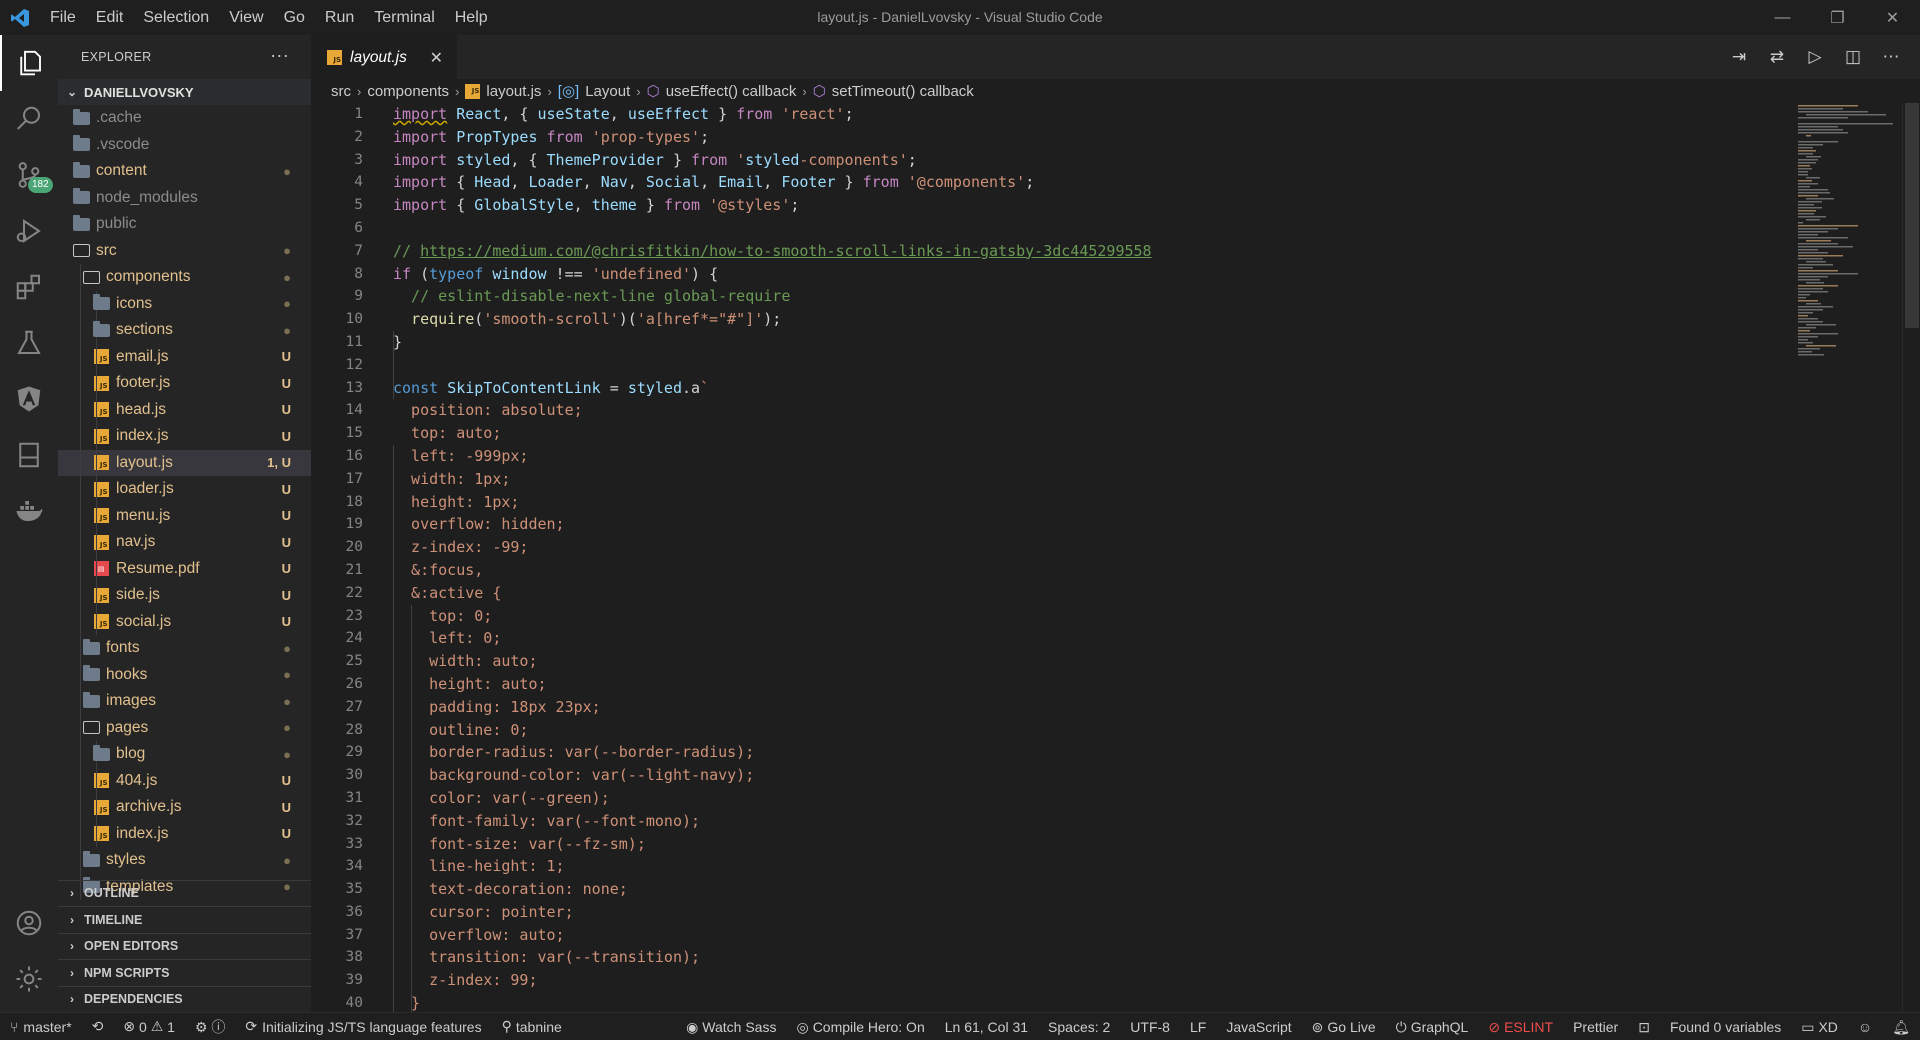  What do you see at coordinates (184, 171) in the screenshot?
I see `tree-item: content ●` at bounding box center [184, 171].